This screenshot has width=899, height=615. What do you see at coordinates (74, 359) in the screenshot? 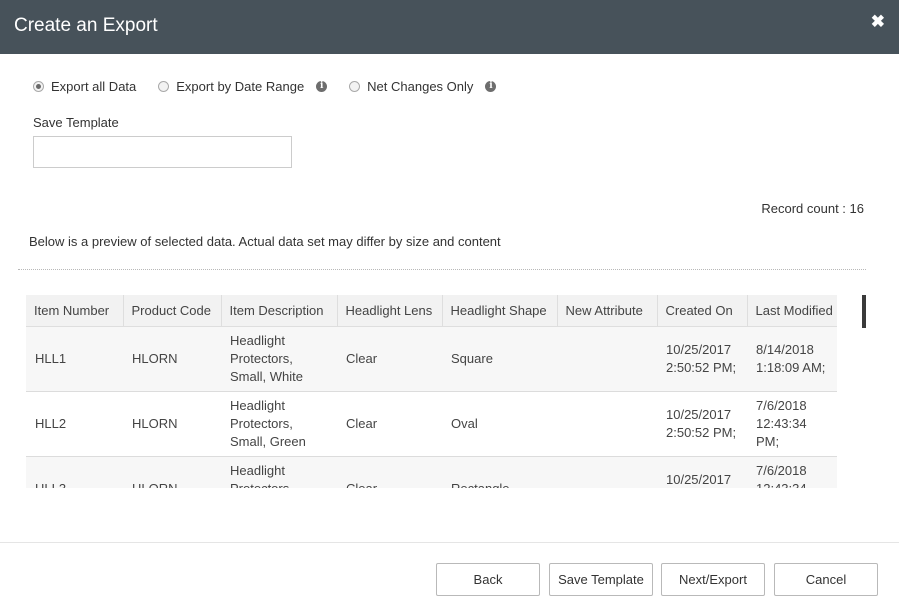
I see `table-cell: HLL1` at bounding box center [74, 359].